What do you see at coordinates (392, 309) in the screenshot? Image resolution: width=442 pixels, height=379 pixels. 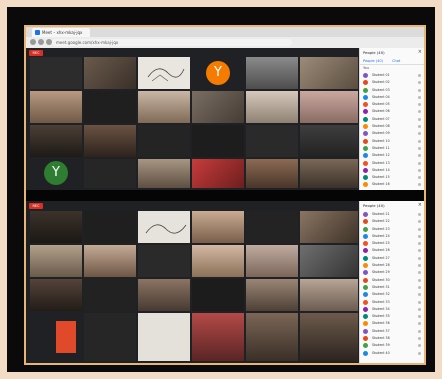 I see `participant-row: Student 34` at bounding box center [392, 309].